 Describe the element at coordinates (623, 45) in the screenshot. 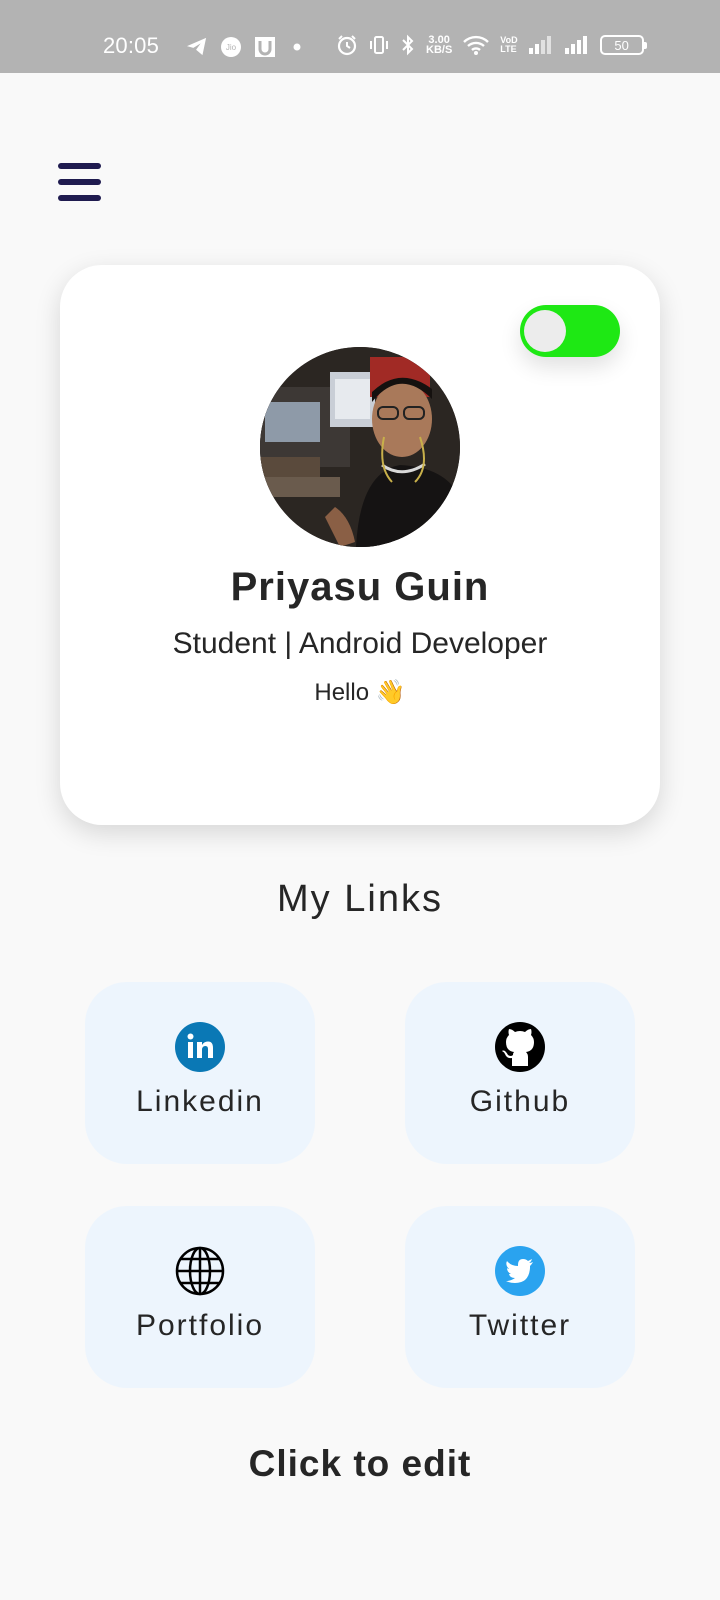

I see `battery-icon: 50` at that location.